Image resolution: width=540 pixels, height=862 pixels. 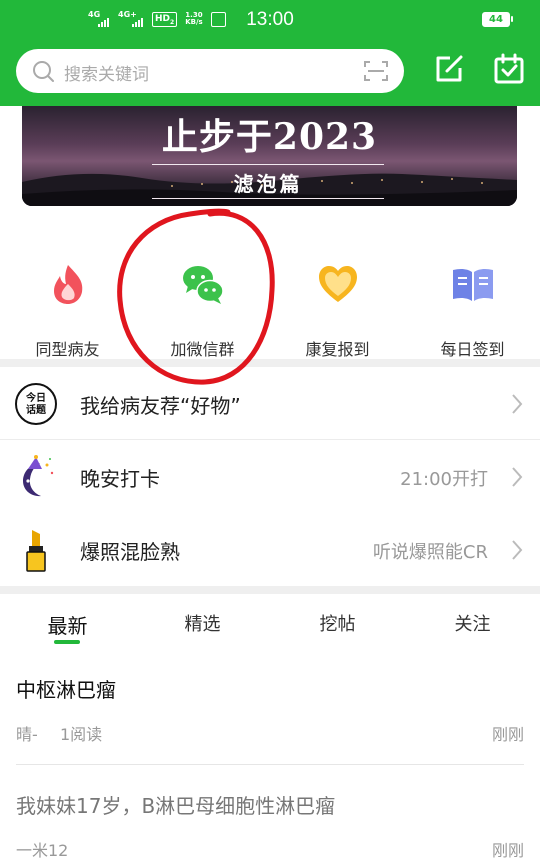 I want to click on topic-title: 我给病友荐“好物”, so click(x=160, y=406).